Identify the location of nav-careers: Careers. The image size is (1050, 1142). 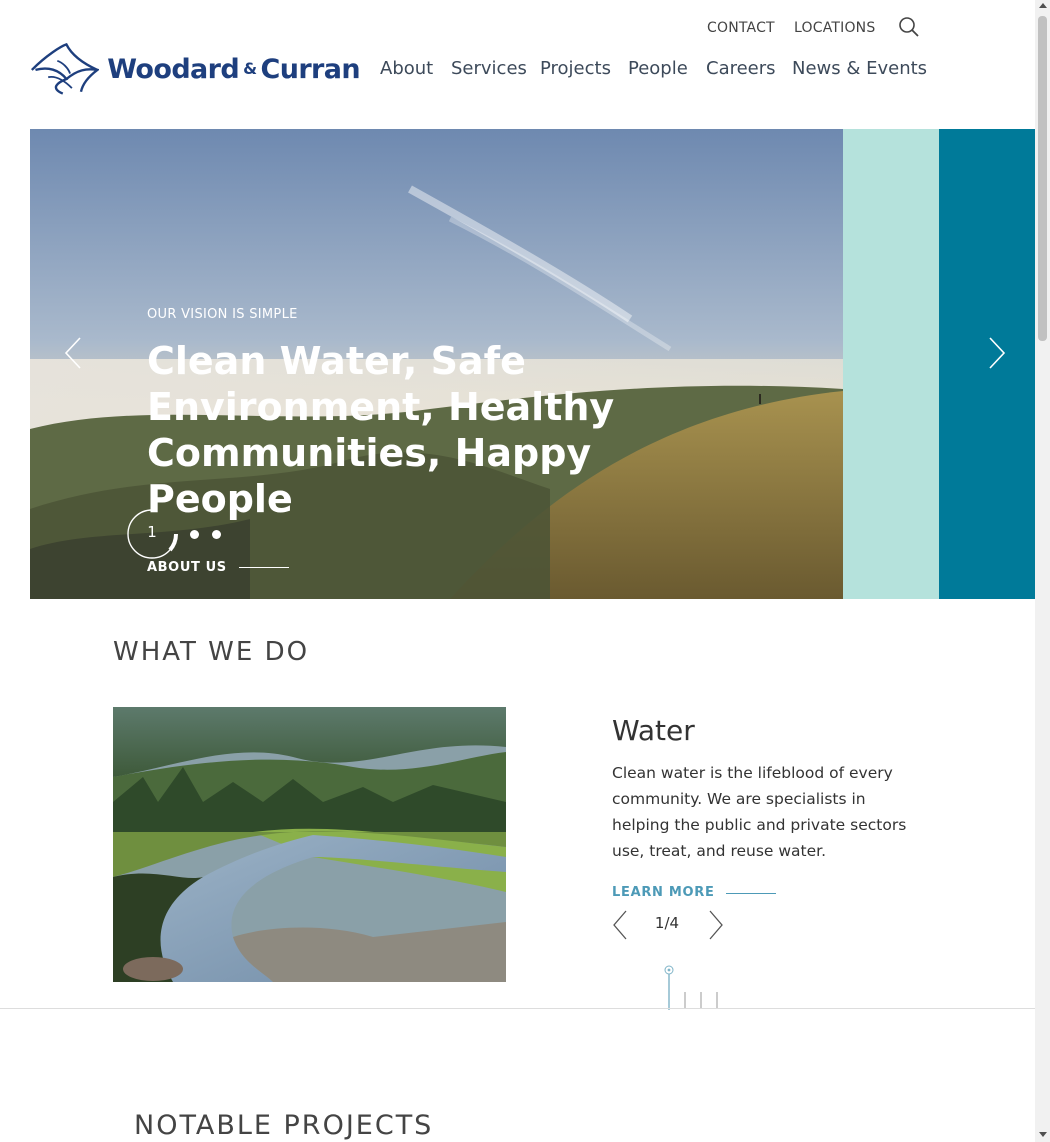
(741, 68).